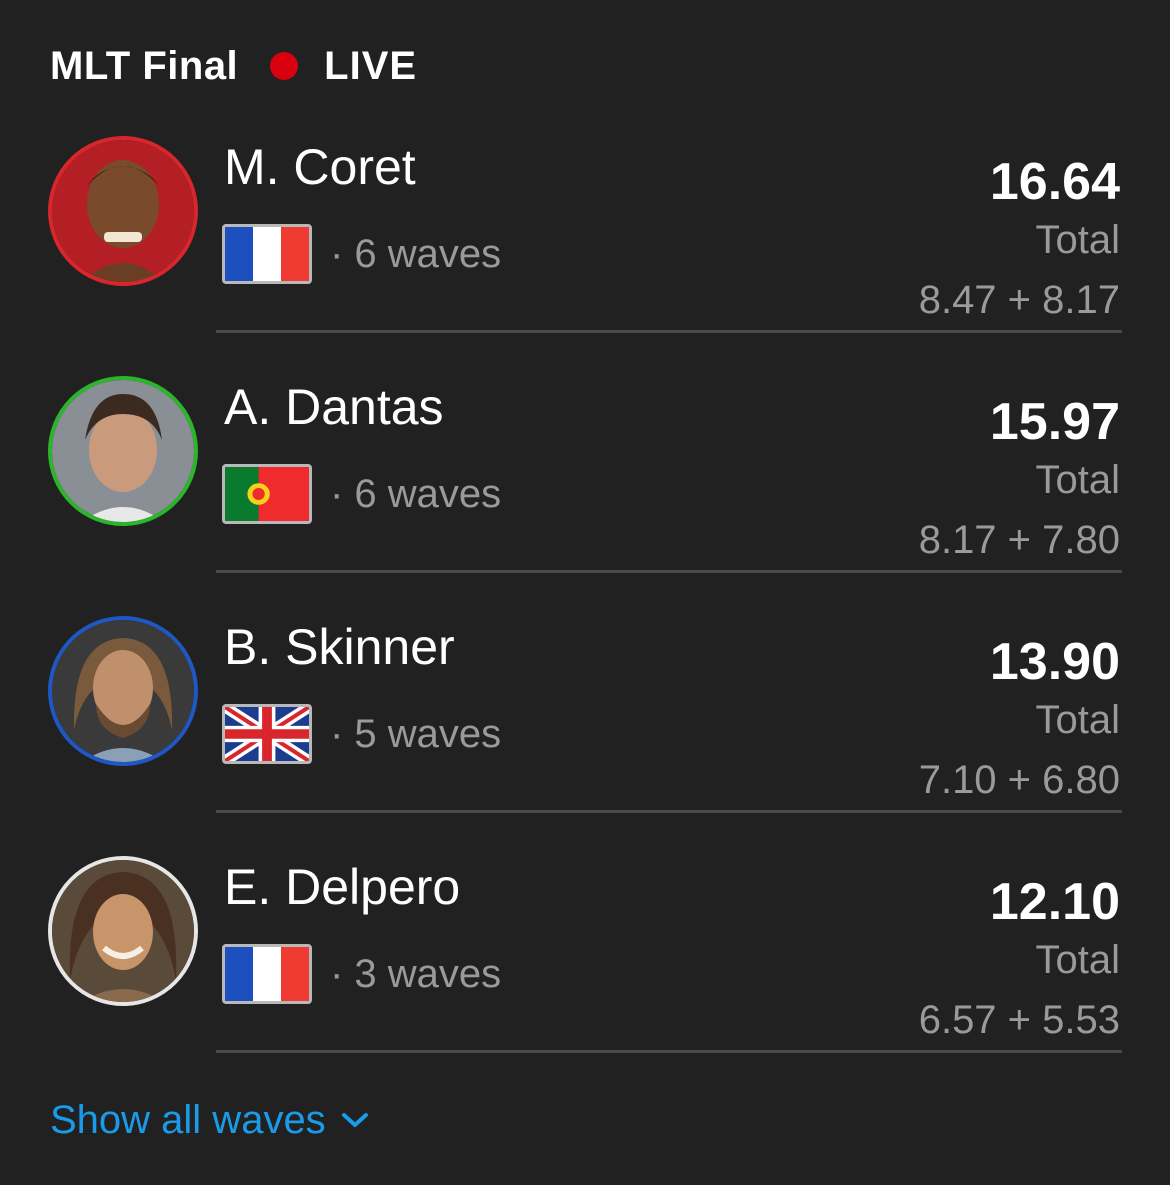 The image size is (1170, 1185). I want to click on wave-count: · 5 waves, so click(416, 734).